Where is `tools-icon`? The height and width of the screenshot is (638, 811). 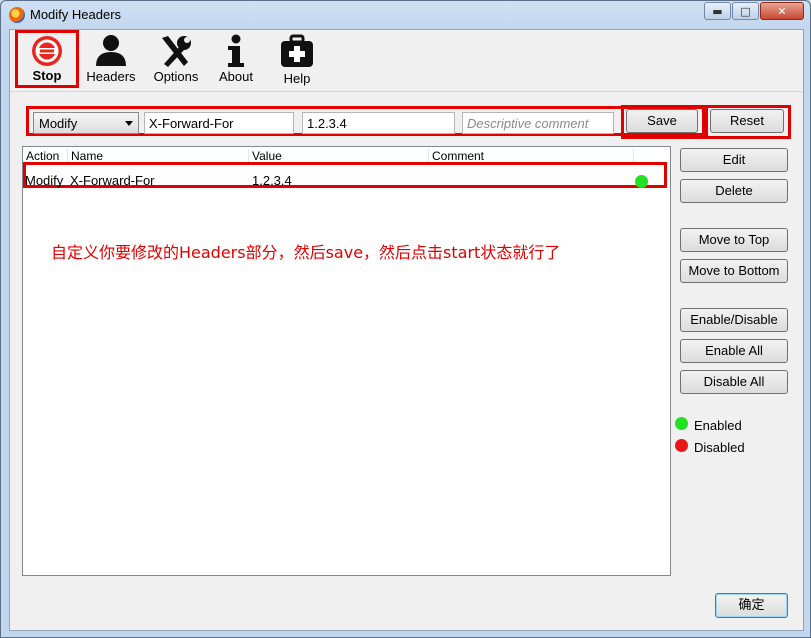 tools-icon is located at coordinates (176, 51).